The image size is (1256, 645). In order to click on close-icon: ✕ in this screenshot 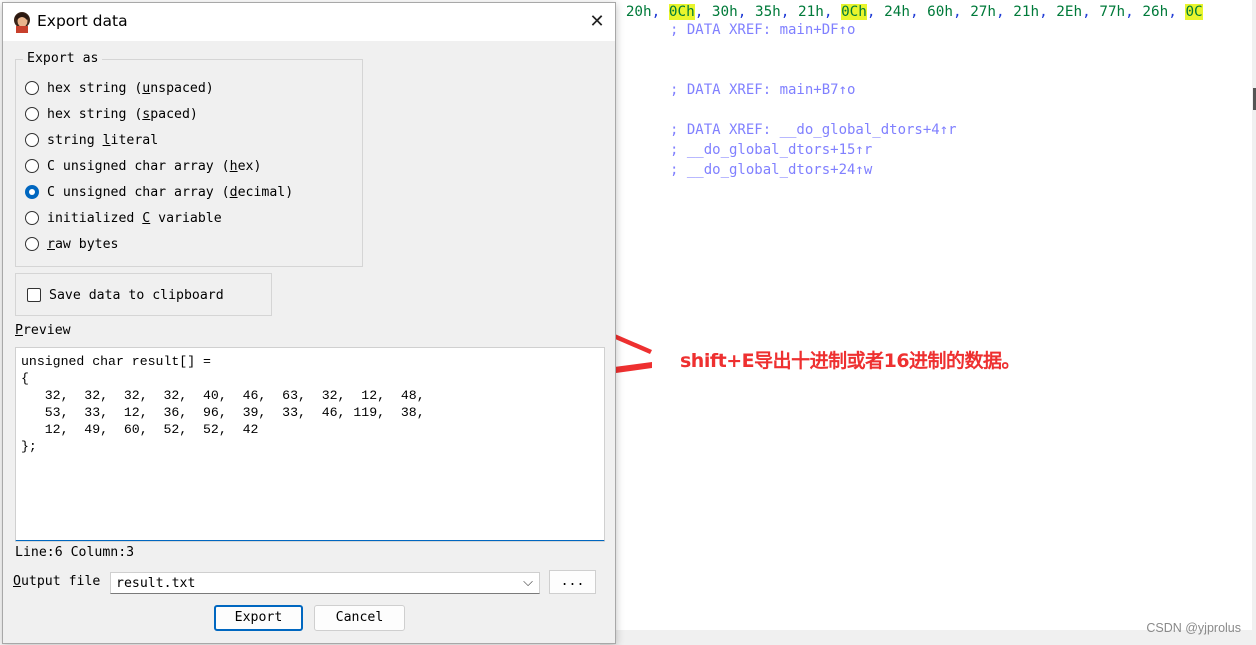, I will do `click(597, 22)`.